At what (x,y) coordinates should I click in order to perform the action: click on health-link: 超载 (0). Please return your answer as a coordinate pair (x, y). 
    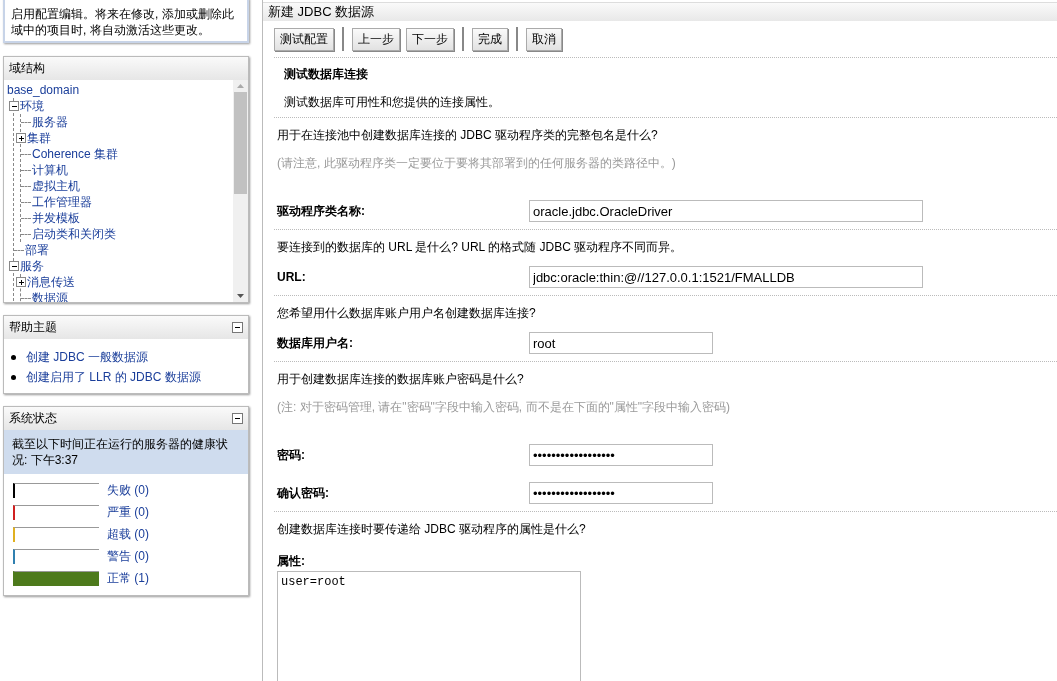
    Looking at the image, I should click on (173, 534).